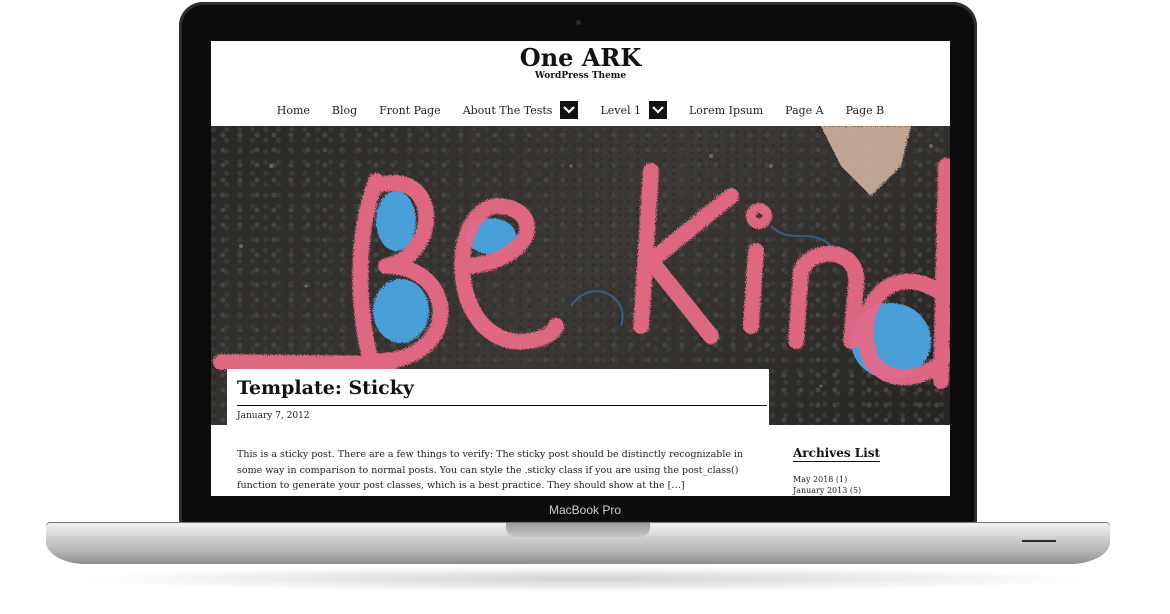 This screenshot has width=1170, height=614. Describe the element at coordinates (273, 416) in the screenshot. I see `post-date: January 7, 2012` at that location.